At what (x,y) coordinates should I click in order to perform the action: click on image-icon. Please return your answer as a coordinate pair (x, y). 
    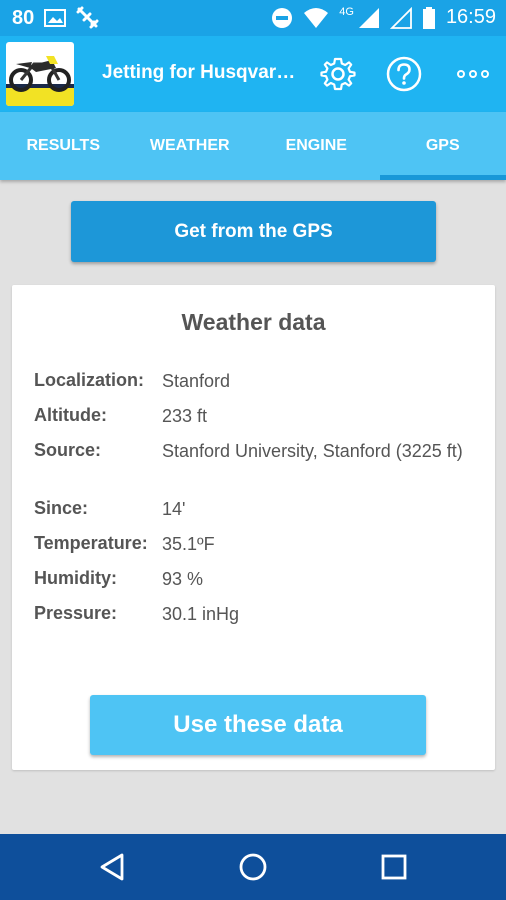
    Looking at the image, I should click on (55, 18).